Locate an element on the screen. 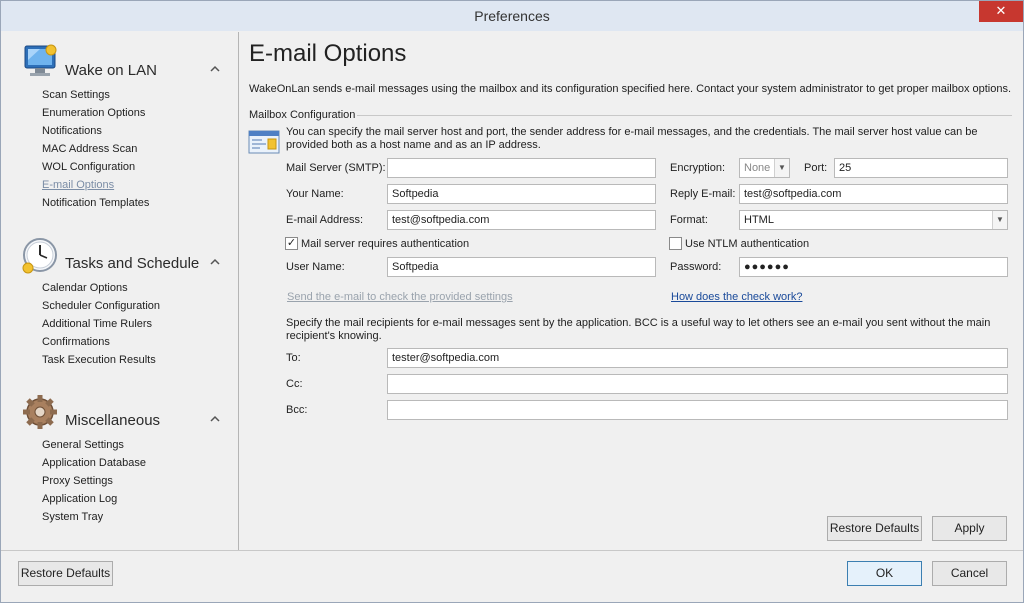 This screenshot has height=603, width=1024. section-miscellaneous: Miscellaneous is located at coordinates (124, 415).